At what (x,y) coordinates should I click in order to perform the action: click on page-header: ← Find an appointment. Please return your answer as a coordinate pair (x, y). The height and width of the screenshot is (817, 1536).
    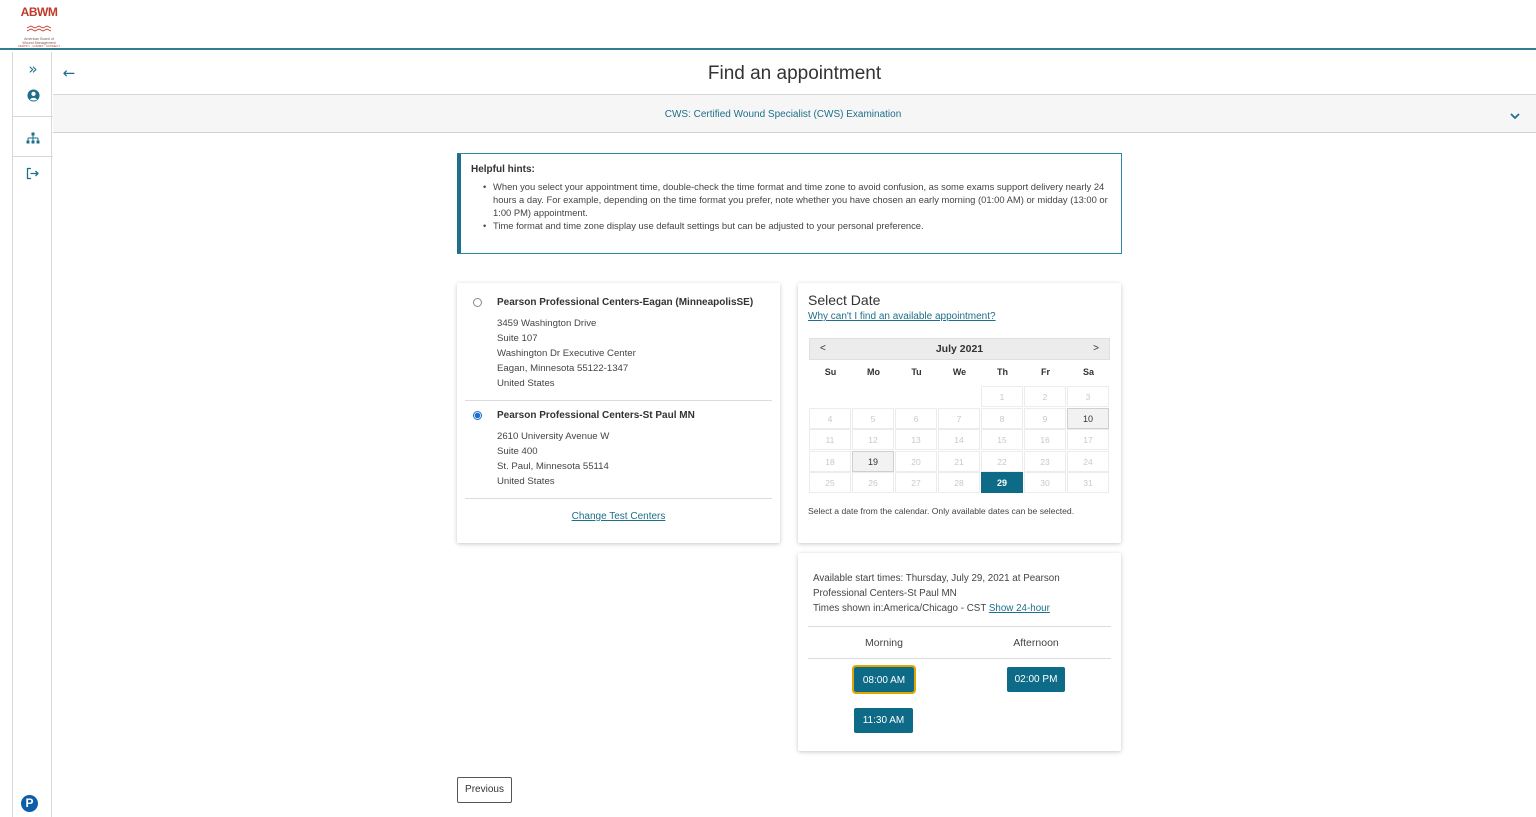
    Looking at the image, I should click on (794, 73).